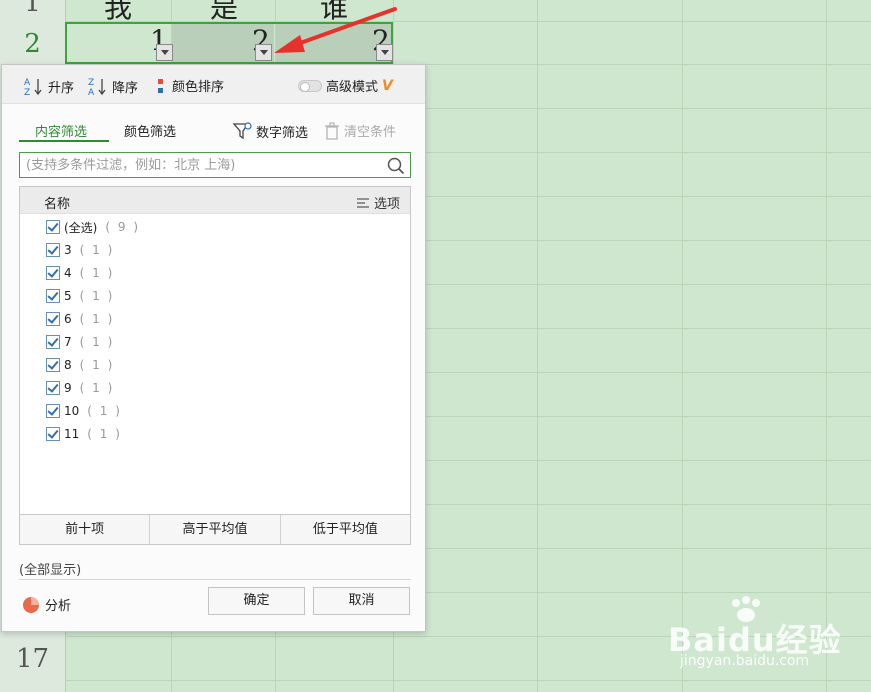 Image resolution: width=871 pixels, height=692 pixels. What do you see at coordinates (396, 166) in the screenshot?
I see `search-icon` at bounding box center [396, 166].